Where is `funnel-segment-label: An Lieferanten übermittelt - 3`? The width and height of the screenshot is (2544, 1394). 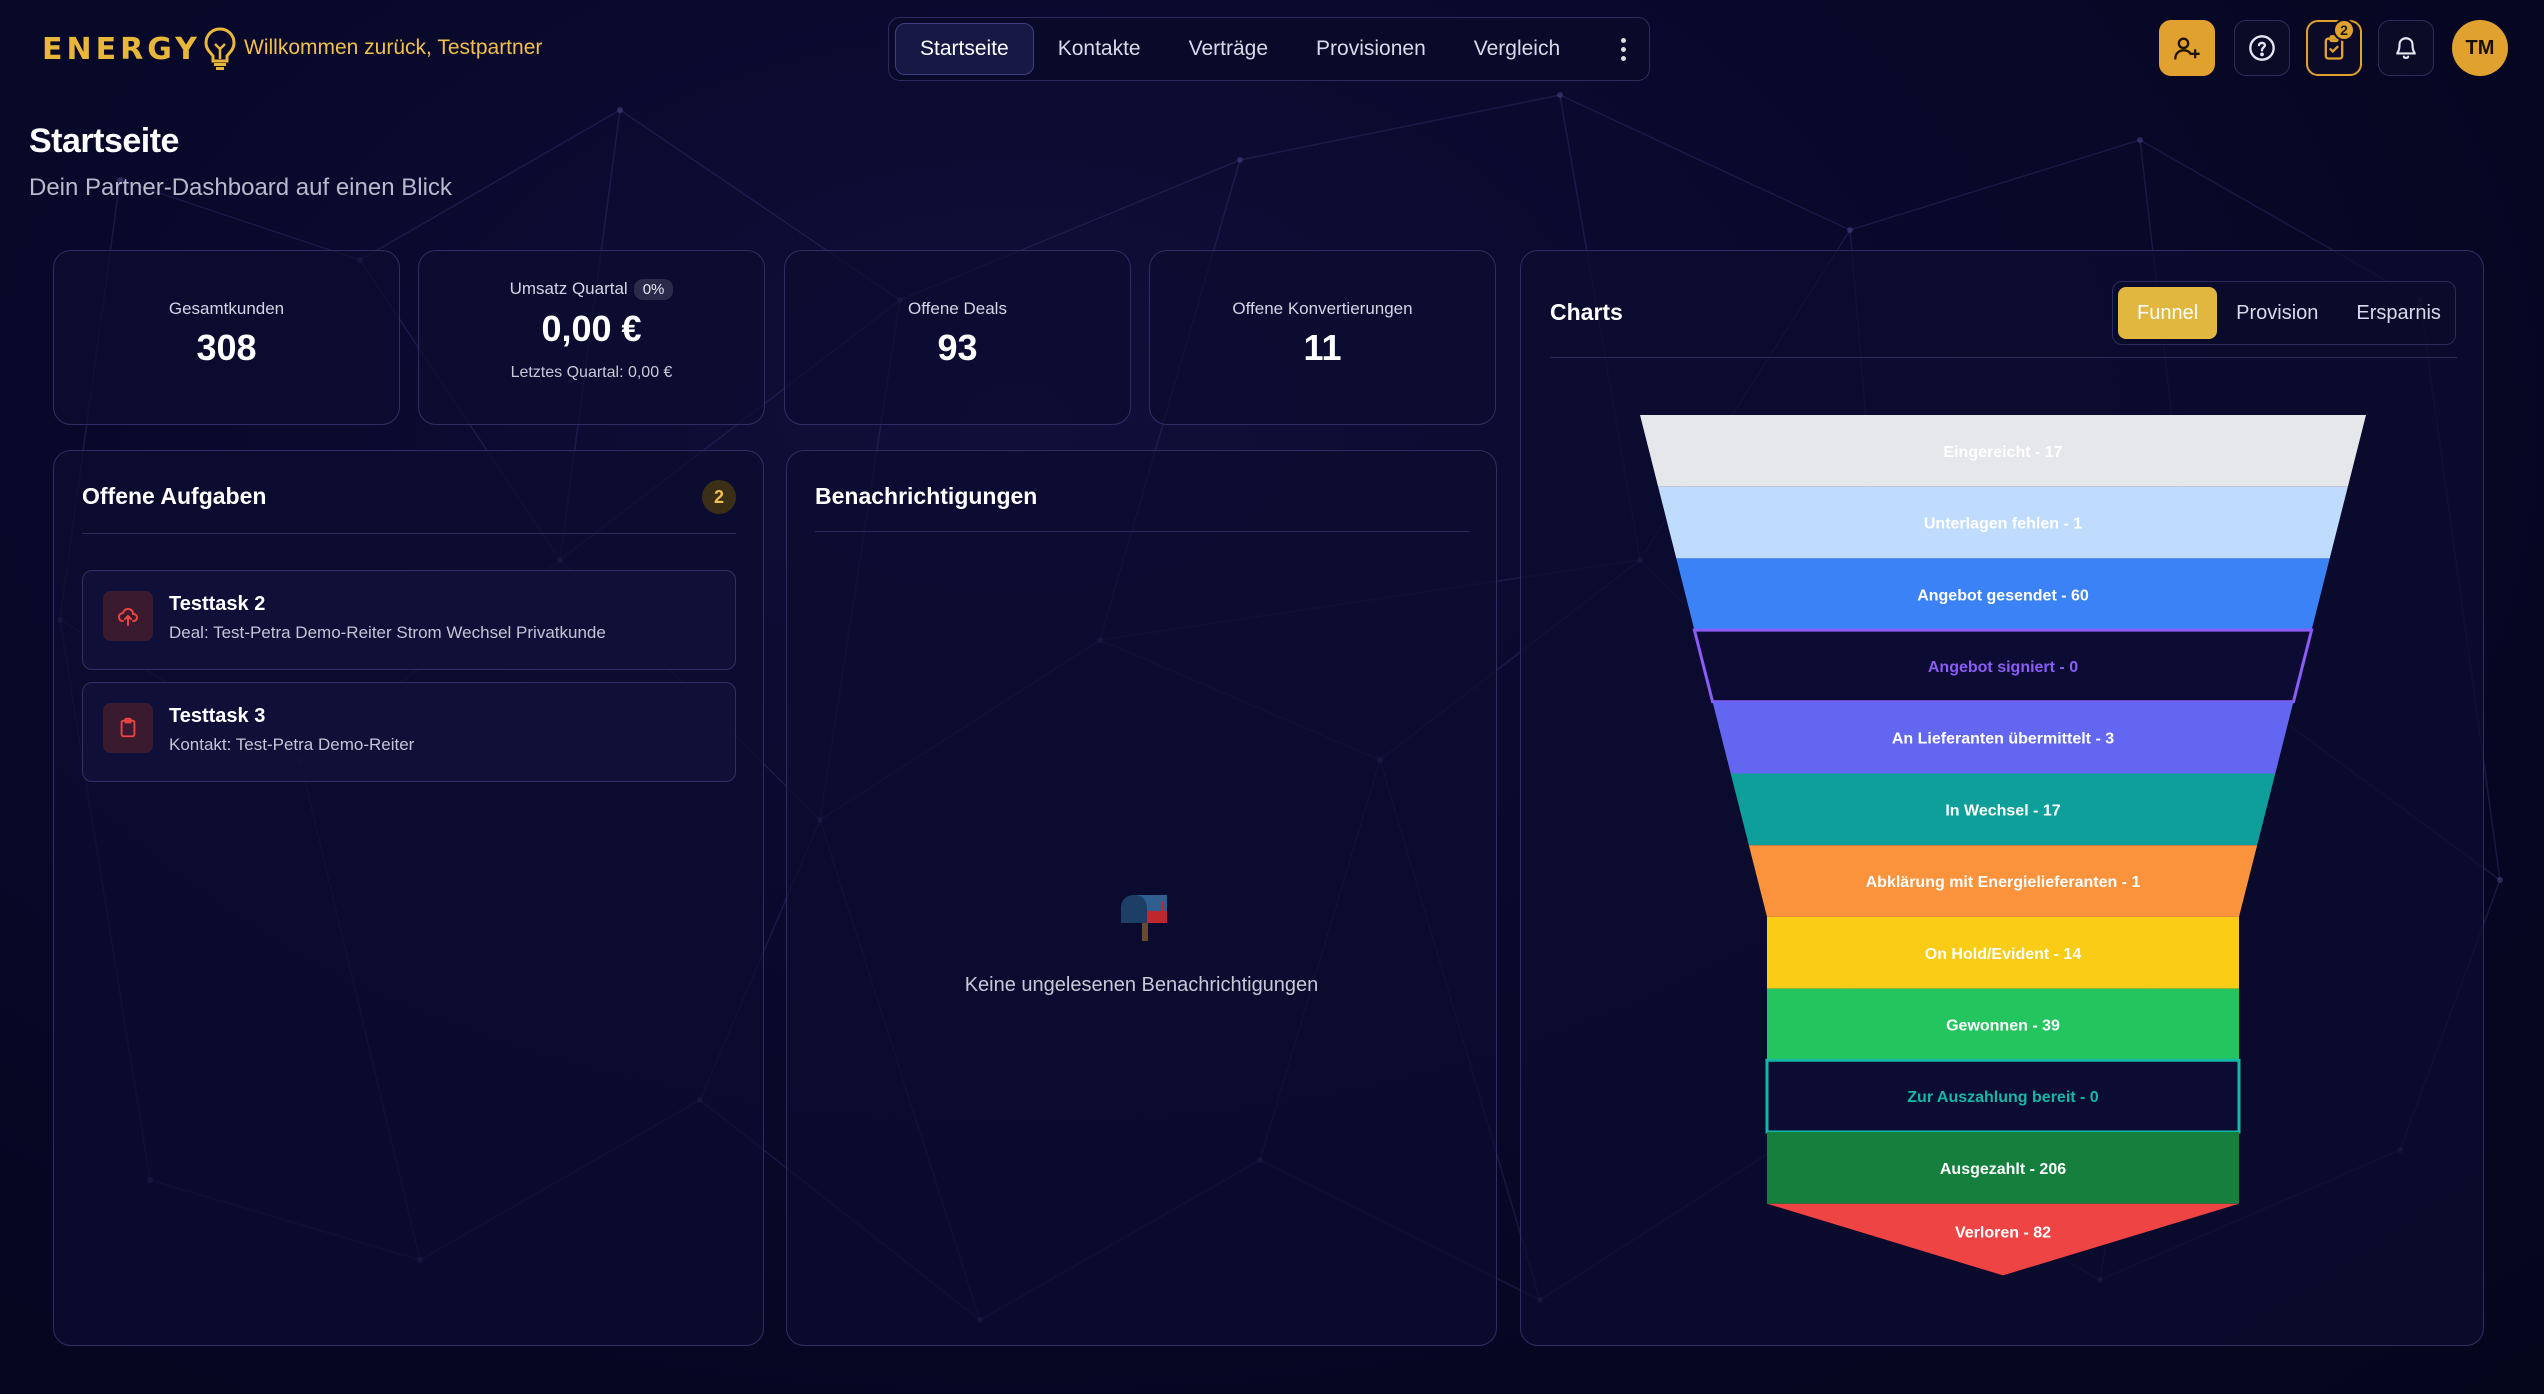
funnel-segment-label: An Lieferanten übermittelt - 3 is located at coordinates (2003, 739).